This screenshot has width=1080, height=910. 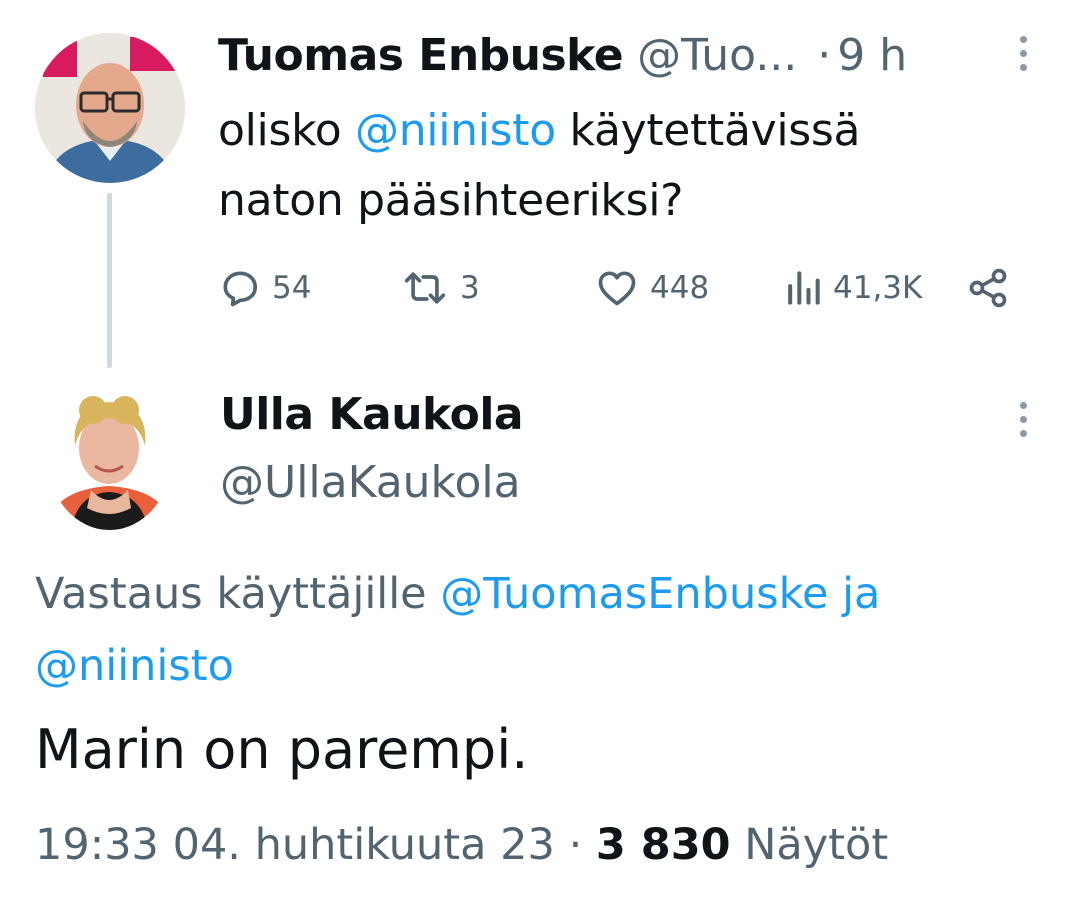 I want to click on retweet-button: 3, so click(x=440, y=288).